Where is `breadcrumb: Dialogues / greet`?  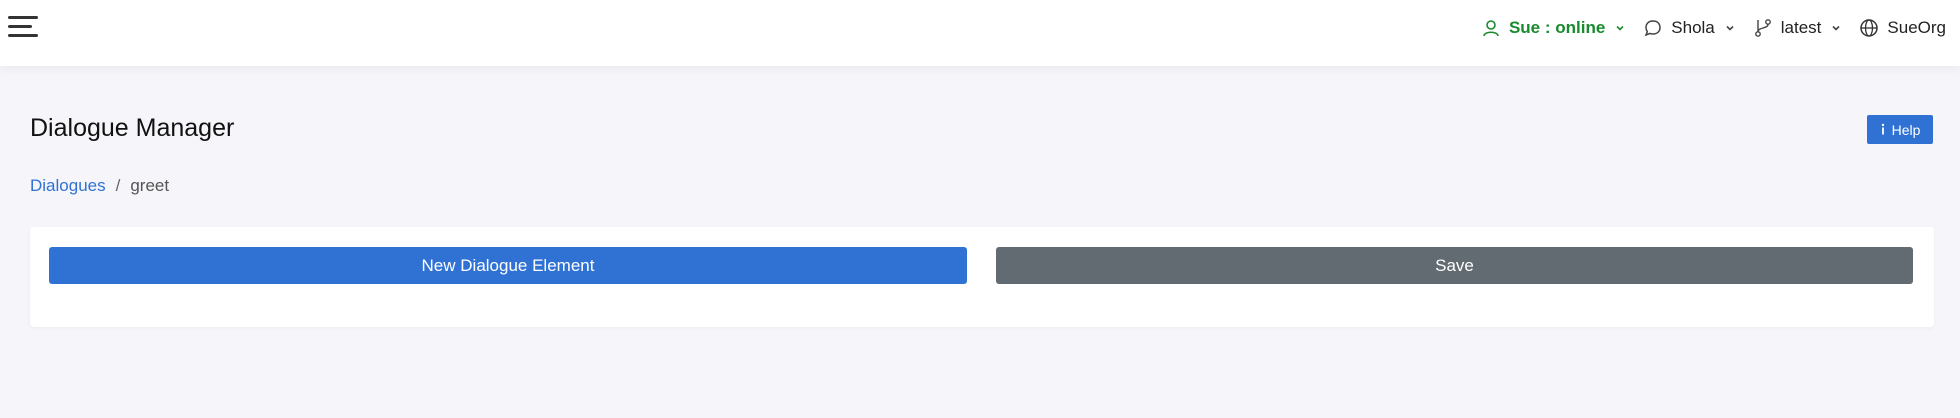
breadcrumb: Dialogues / greet is located at coordinates (99, 186).